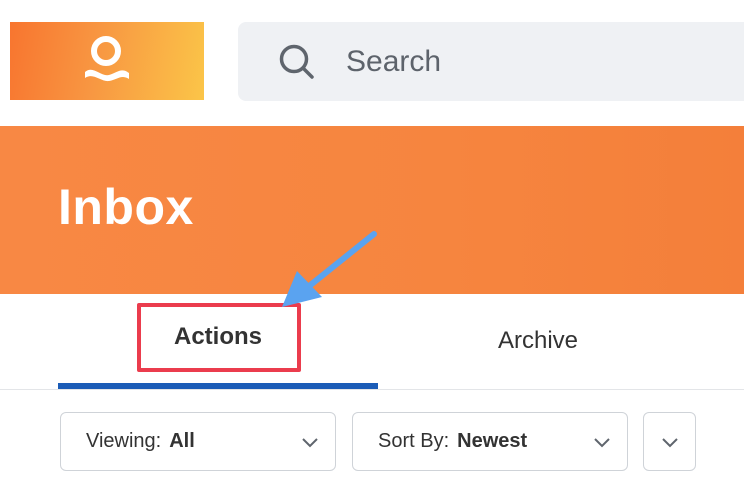  Describe the element at coordinates (217, 336) in the screenshot. I see `tab-actions-label: Actions` at that location.